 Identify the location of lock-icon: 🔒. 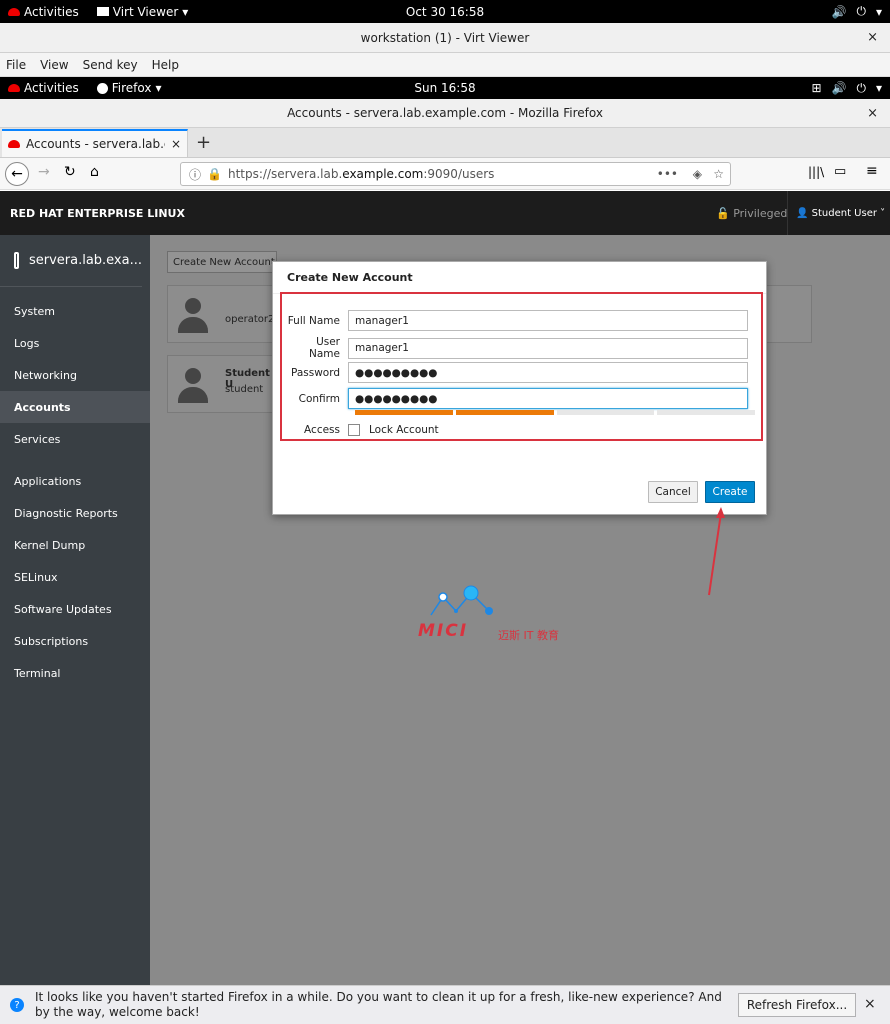
(214, 174).